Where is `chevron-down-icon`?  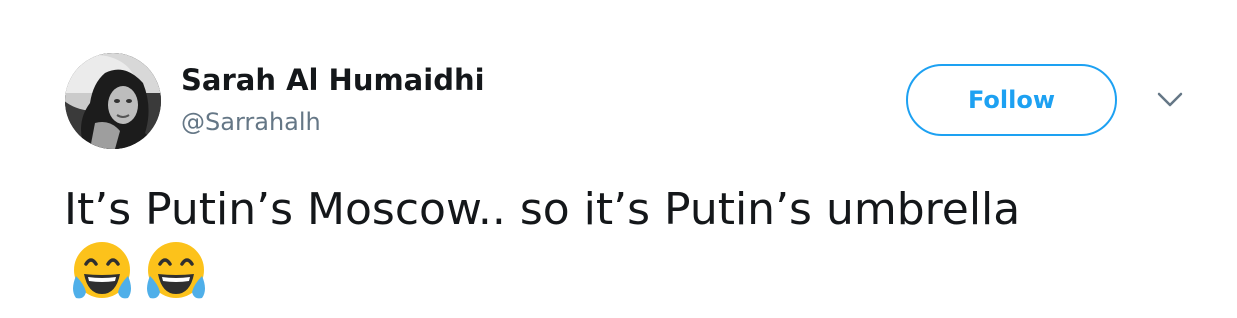 chevron-down-icon is located at coordinates (1170, 100).